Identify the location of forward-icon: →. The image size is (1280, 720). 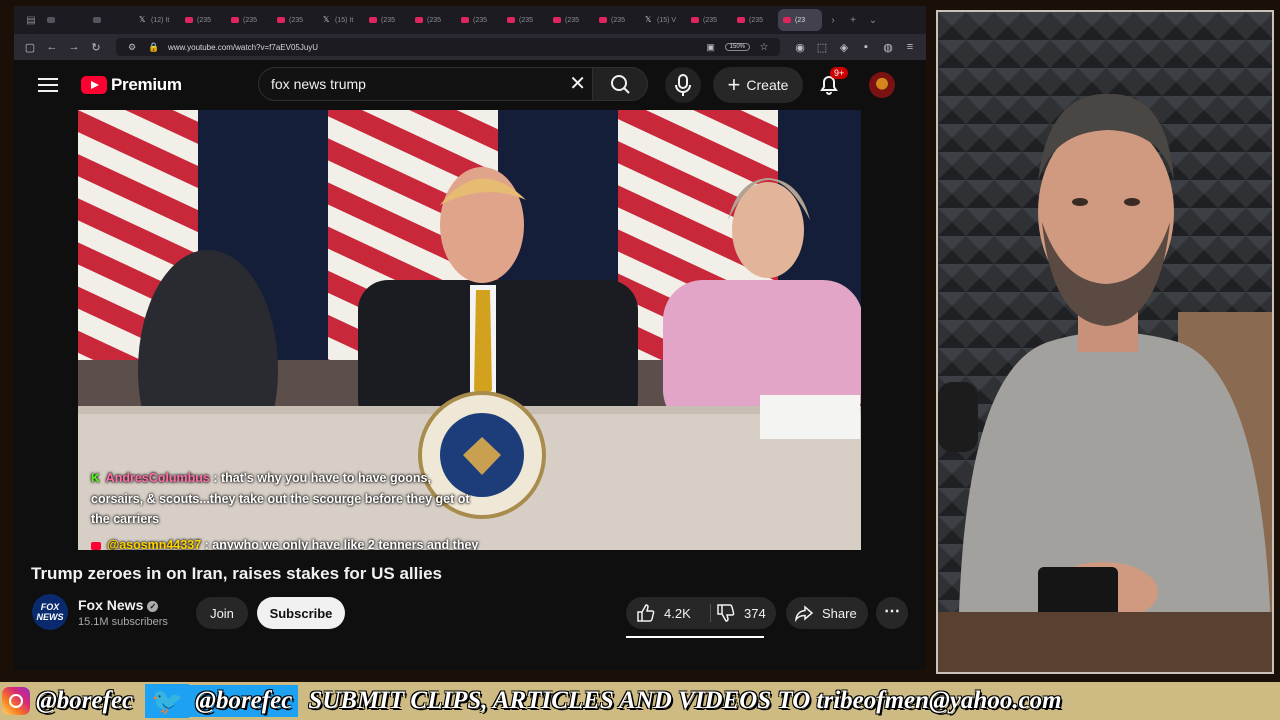
(74, 47).